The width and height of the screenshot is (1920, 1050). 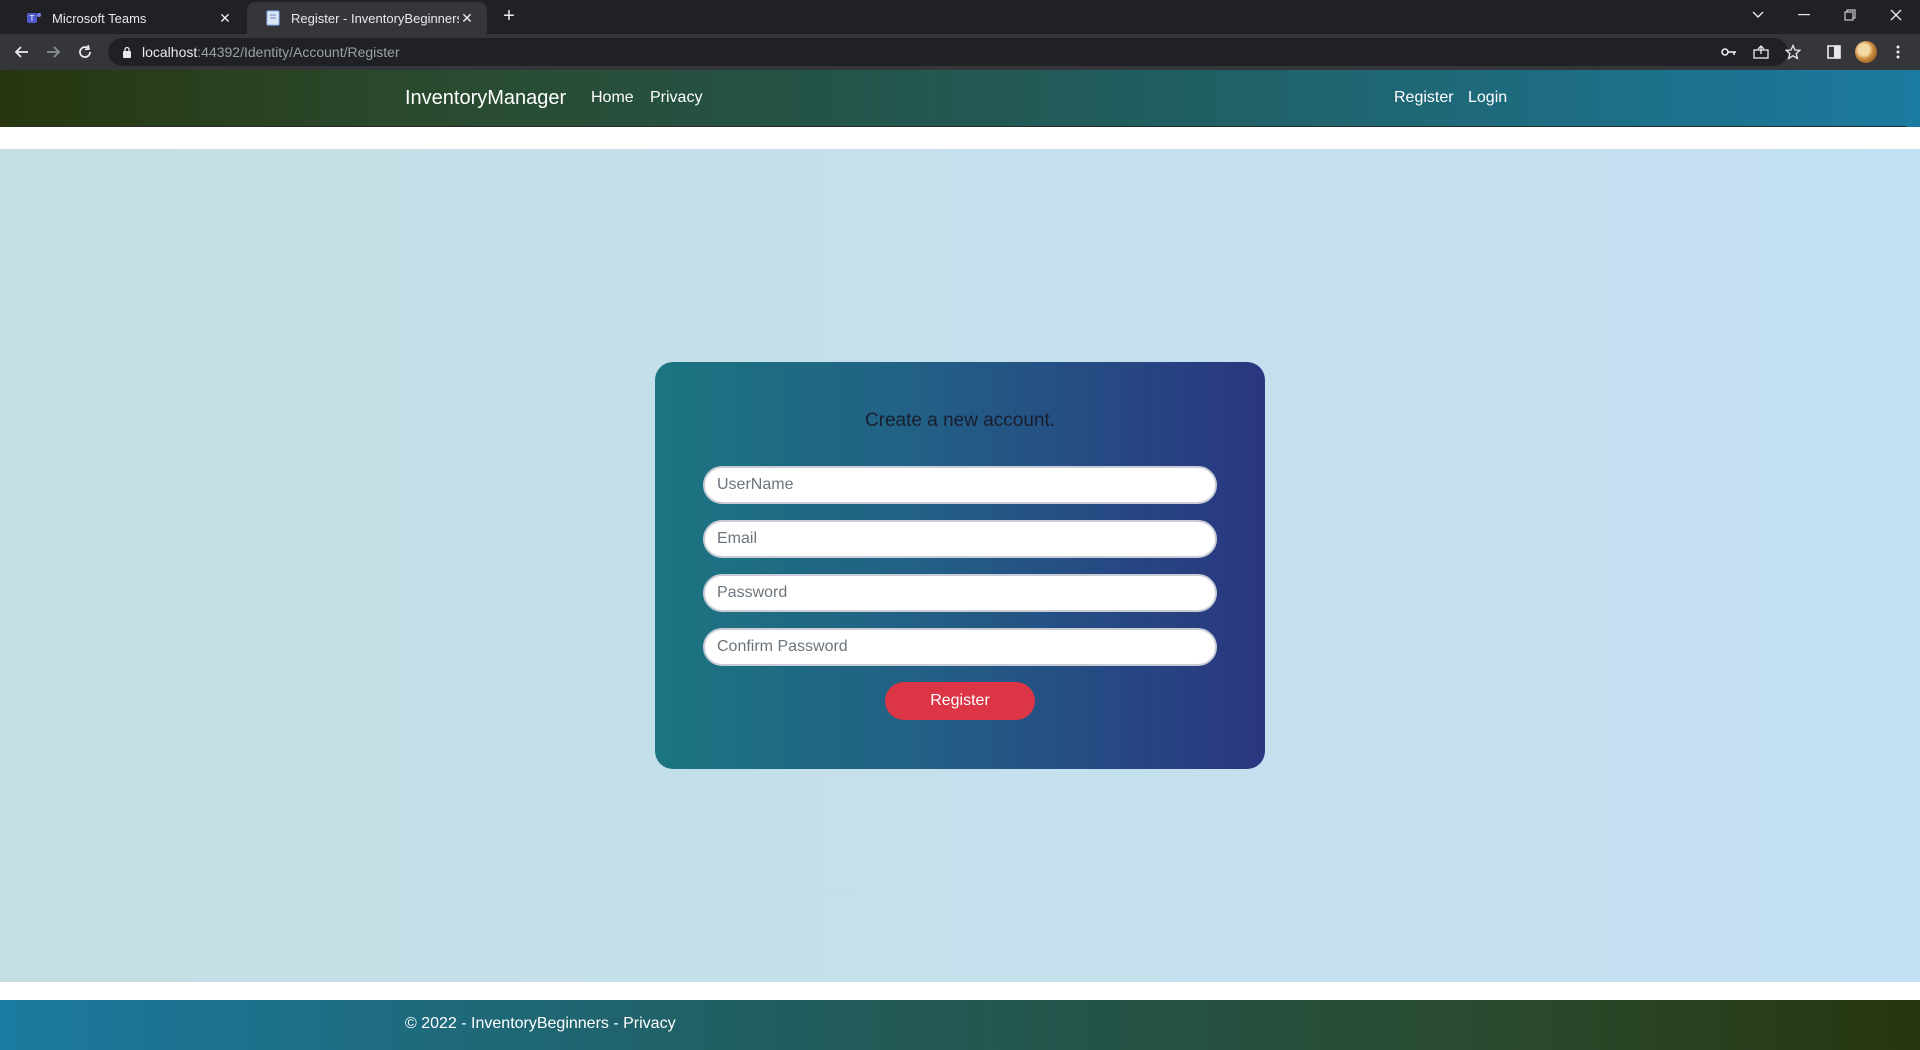 I want to click on forward-icon, so click(x=53, y=52).